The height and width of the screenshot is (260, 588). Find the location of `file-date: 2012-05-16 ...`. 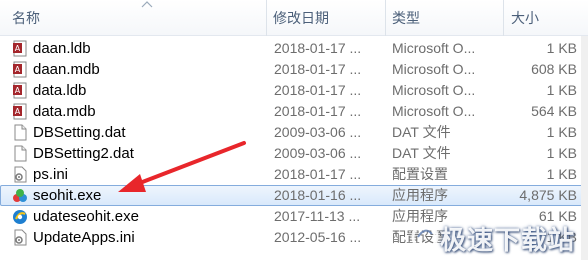

file-date: 2012-05-16 ... is located at coordinates (318, 237).